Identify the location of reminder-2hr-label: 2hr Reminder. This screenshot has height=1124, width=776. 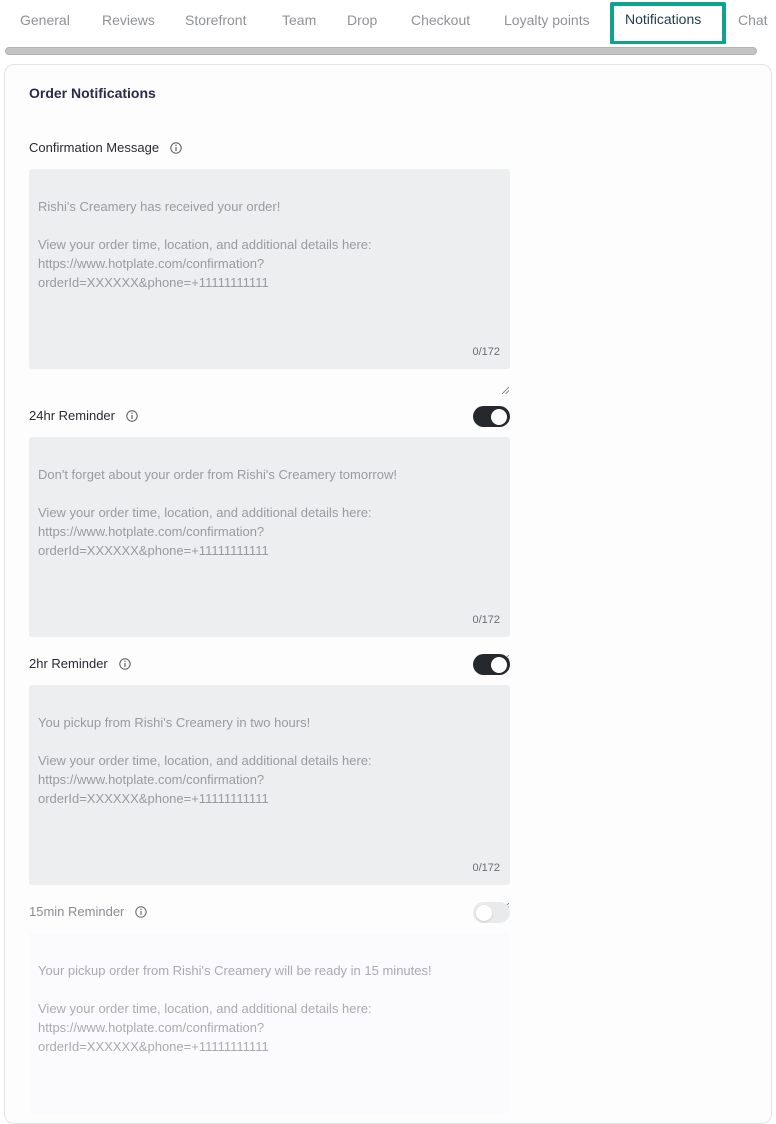
(68, 663).